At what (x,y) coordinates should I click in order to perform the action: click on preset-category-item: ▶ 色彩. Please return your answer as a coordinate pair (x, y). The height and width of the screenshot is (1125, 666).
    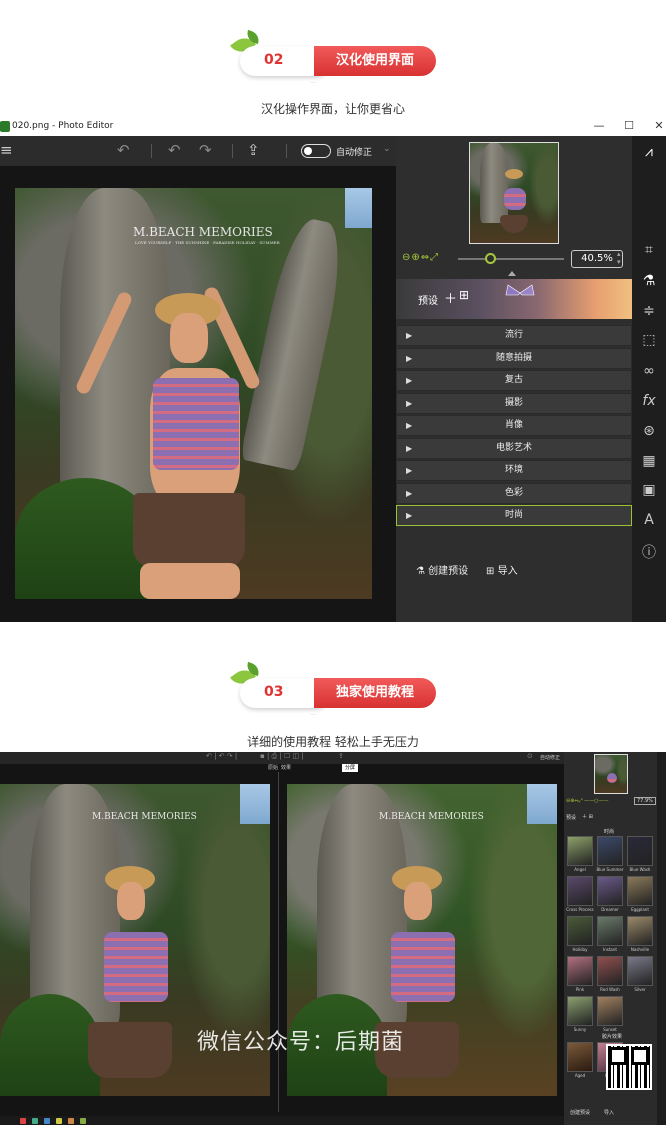
    Looking at the image, I should click on (514, 493).